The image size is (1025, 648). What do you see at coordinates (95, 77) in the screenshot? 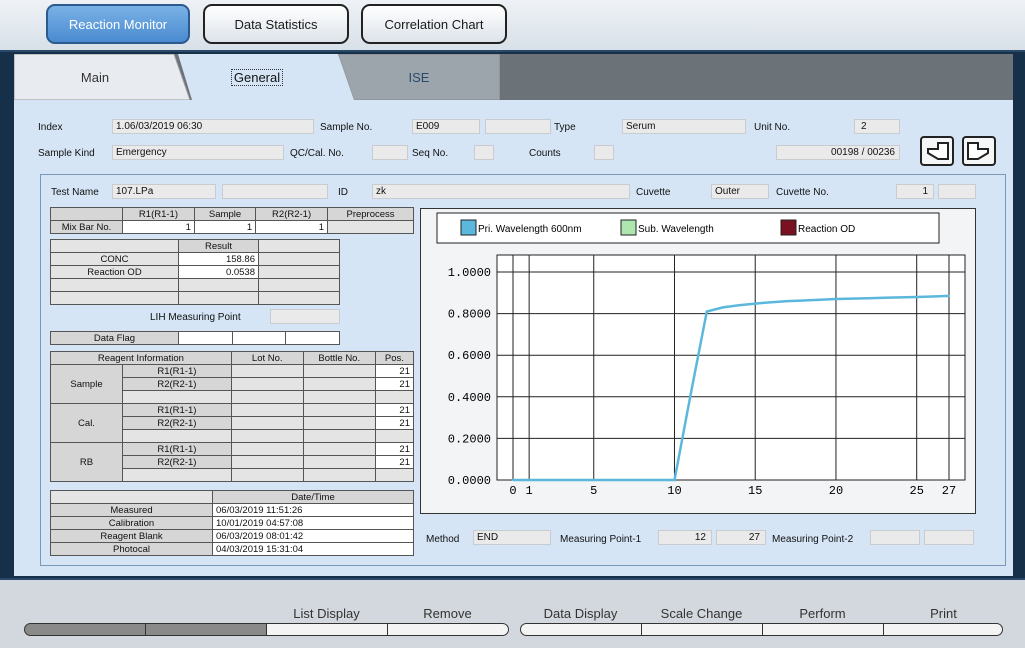
I see `tab-main: Main` at bounding box center [95, 77].